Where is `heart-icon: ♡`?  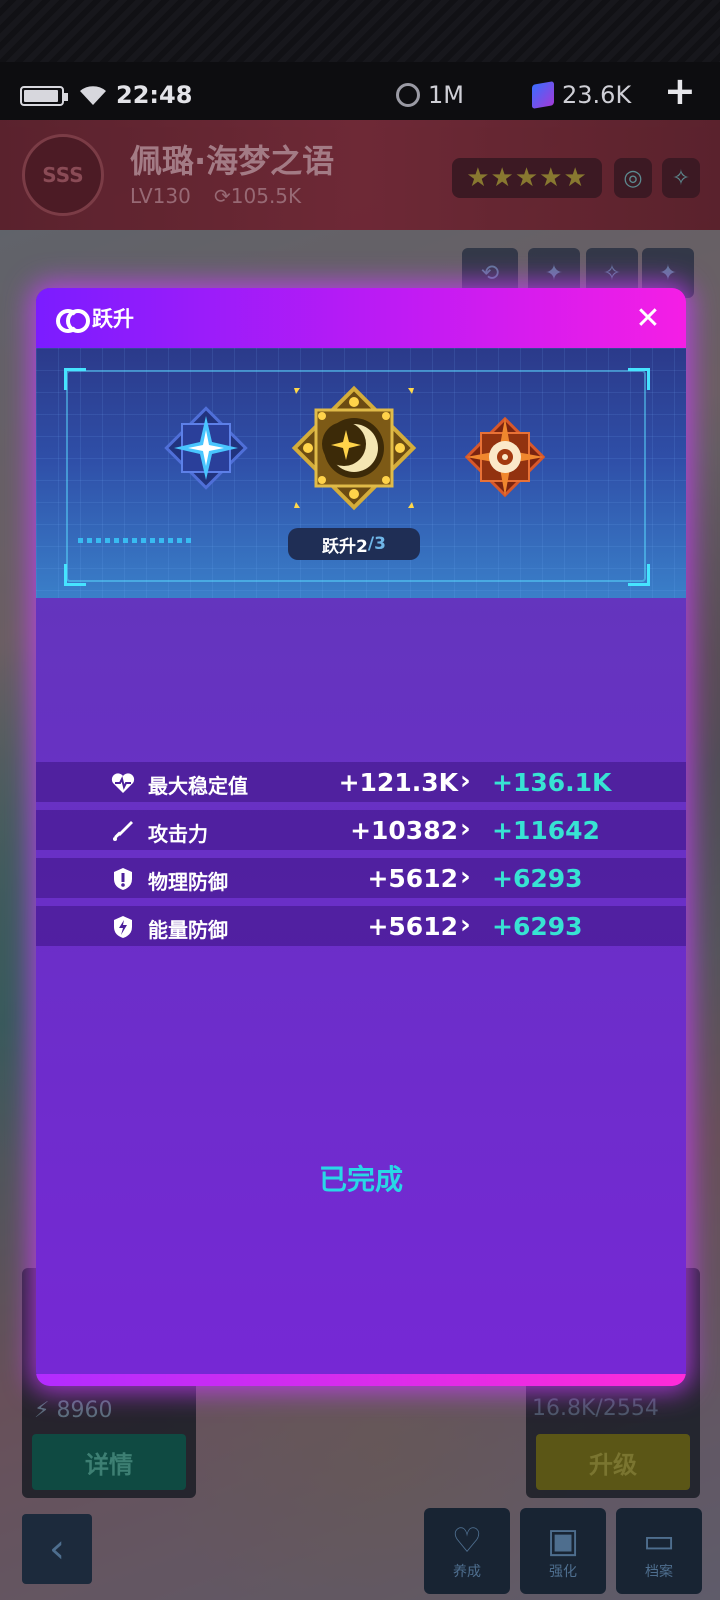
heart-icon: ♡ is located at coordinates (467, 1541).